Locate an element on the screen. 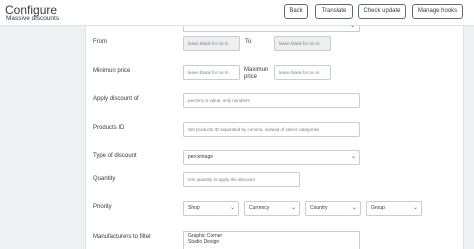 Image resolution: width=474 pixels, height=249 pixels. from-date-input: leave blank for no m is located at coordinates (211, 43).